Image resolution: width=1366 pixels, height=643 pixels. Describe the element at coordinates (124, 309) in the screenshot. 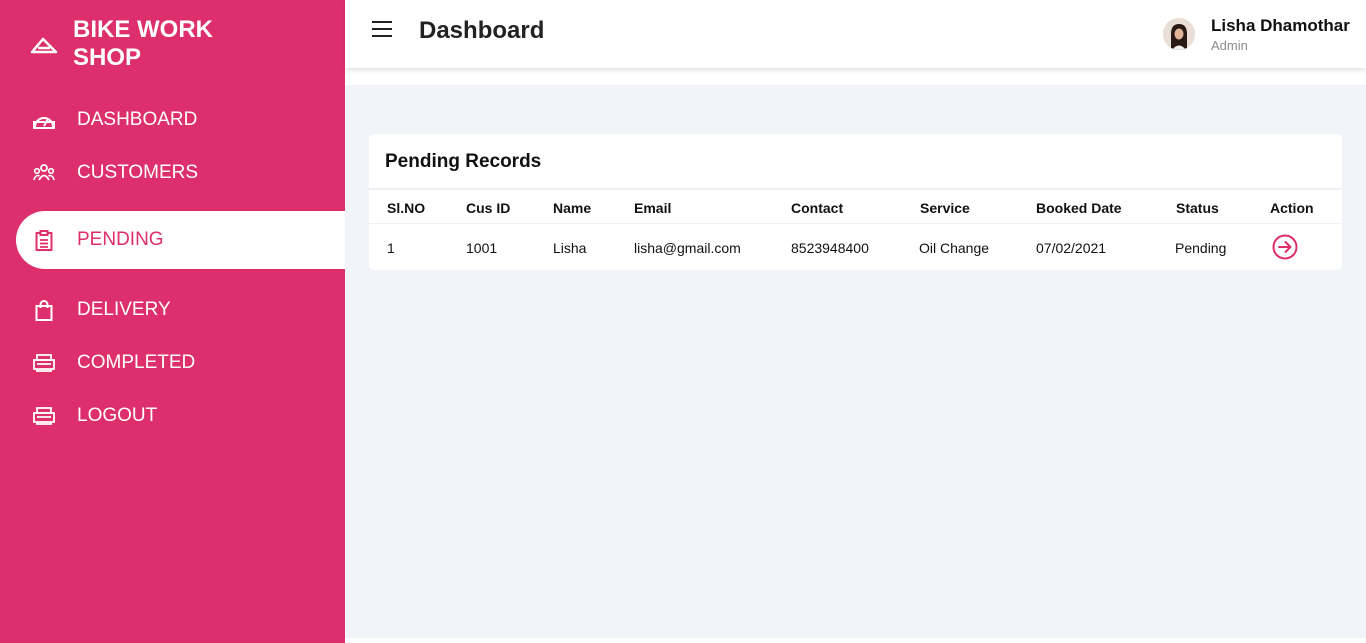

I see `sidebar-item-label: DELIVERY` at that location.